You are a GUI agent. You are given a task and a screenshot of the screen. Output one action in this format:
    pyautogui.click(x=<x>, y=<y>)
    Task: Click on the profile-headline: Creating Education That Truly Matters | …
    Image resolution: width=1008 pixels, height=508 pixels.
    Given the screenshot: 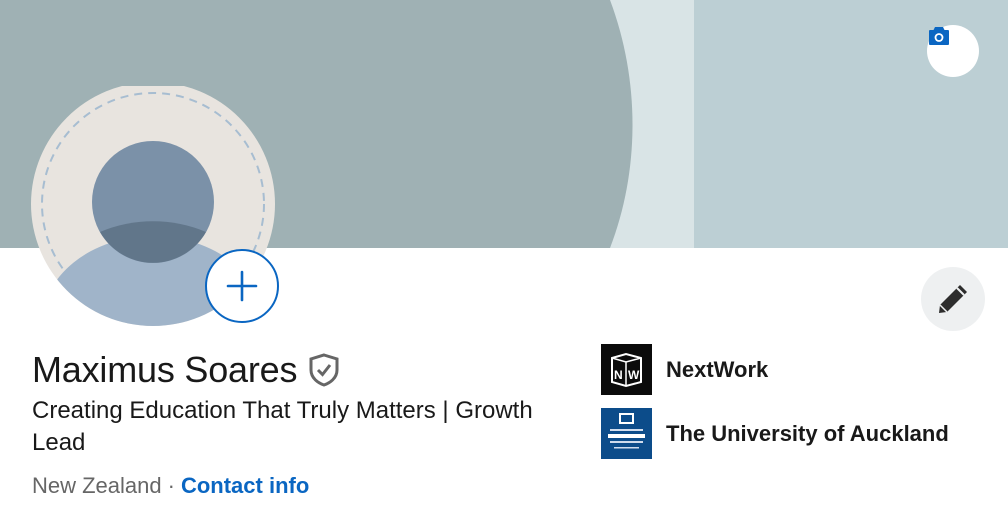 What is the action you would take?
    pyautogui.click(x=282, y=426)
    